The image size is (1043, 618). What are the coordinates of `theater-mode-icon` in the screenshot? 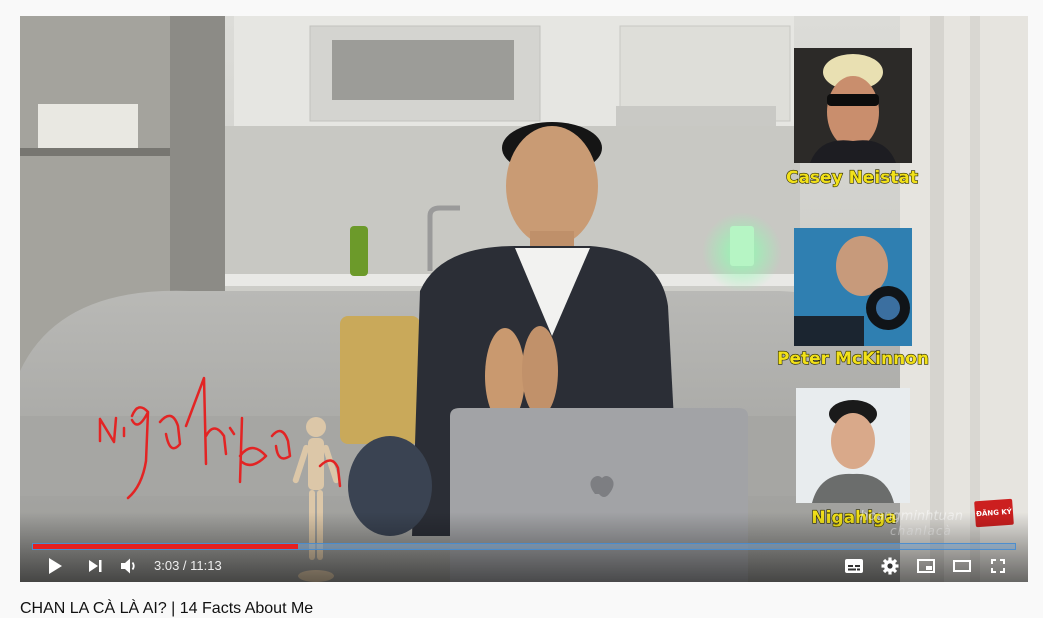 It's located at (962, 565).